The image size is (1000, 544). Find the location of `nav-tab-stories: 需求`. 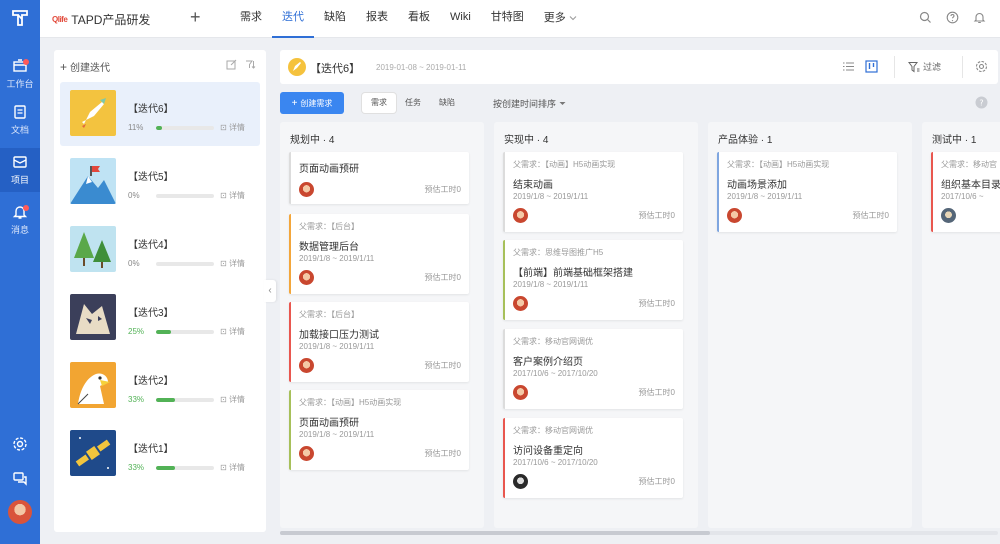

nav-tab-stories: 需求 is located at coordinates (251, 19).